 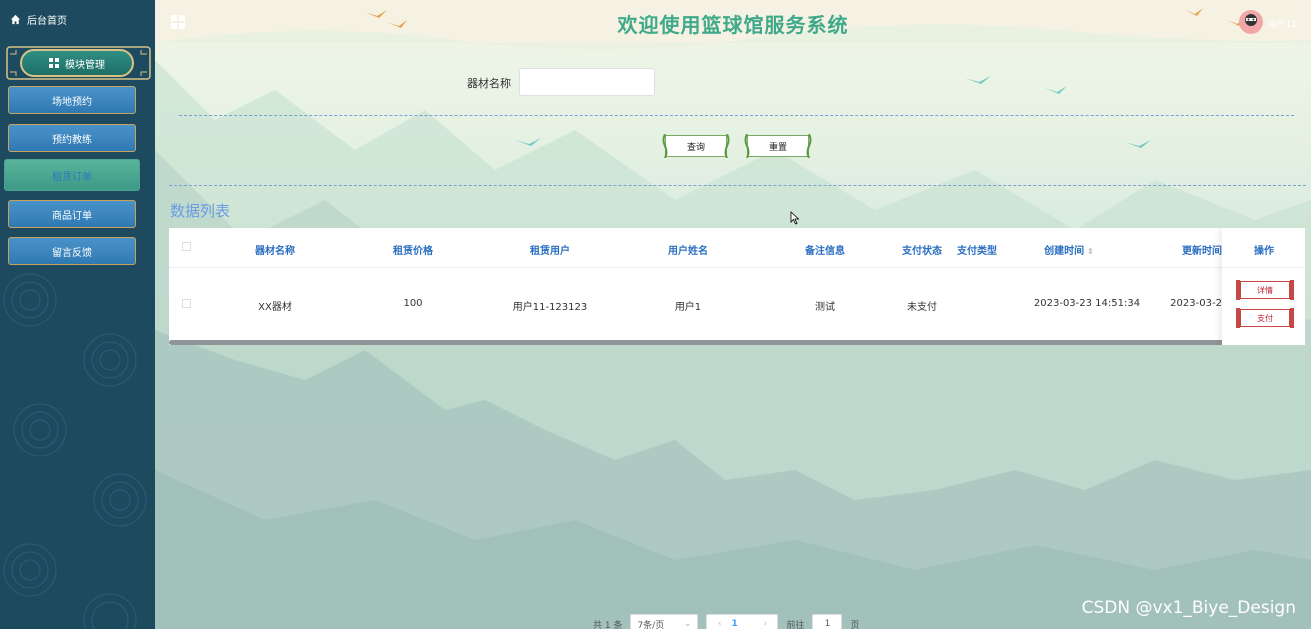 I want to click on column-header: 支付状态, so click(x=922, y=251).